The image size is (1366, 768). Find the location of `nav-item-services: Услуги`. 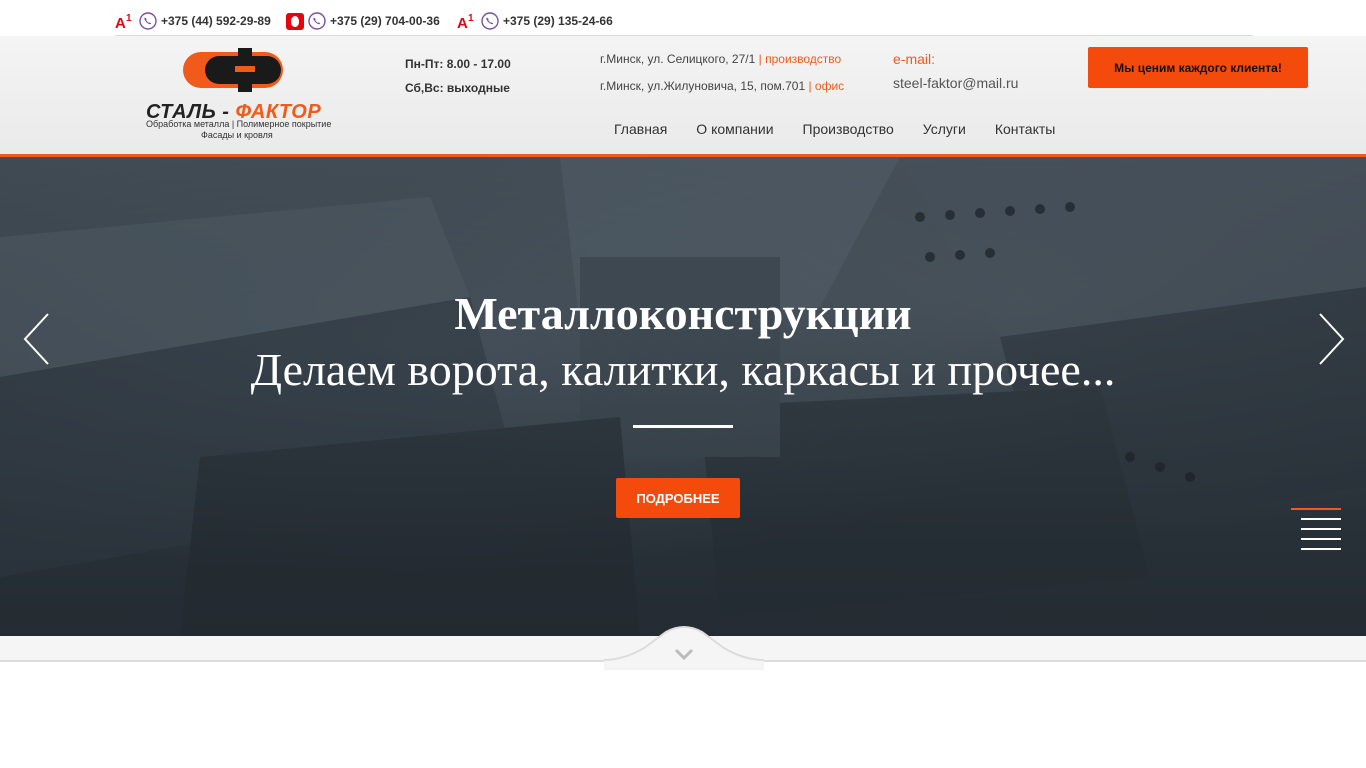

nav-item-services: Услуги is located at coordinates (944, 129).